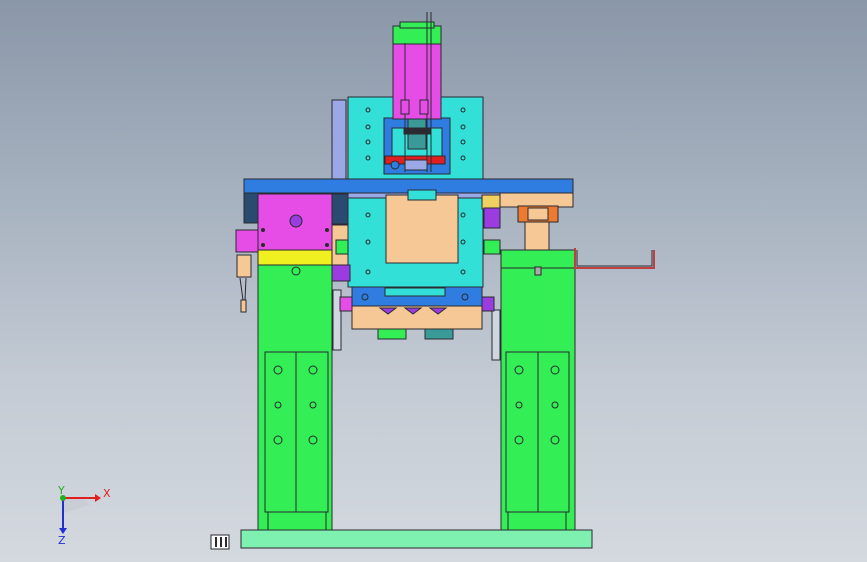 This screenshot has height=562, width=867. I want to click on base-plate, so click(416, 539).